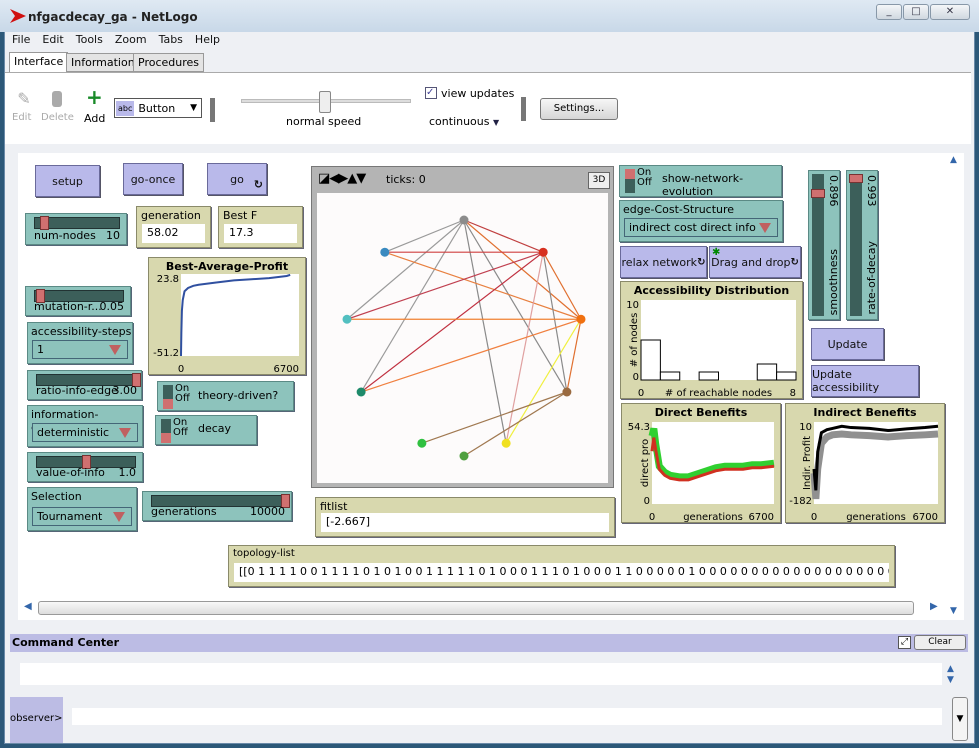  Describe the element at coordinates (18, 16) in the screenshot. I see `netlogo-logo-icon` at that location.